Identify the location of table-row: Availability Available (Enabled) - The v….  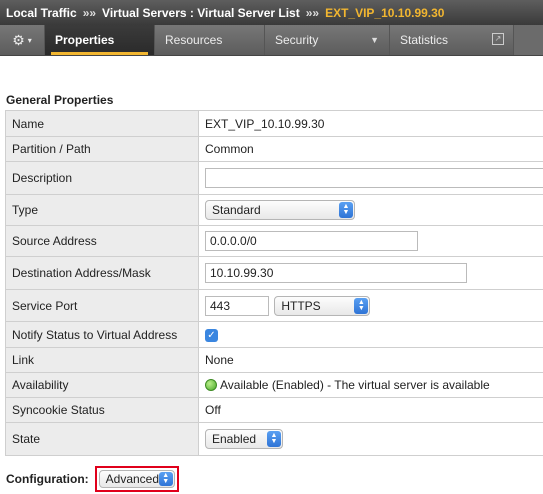
(274, 385).